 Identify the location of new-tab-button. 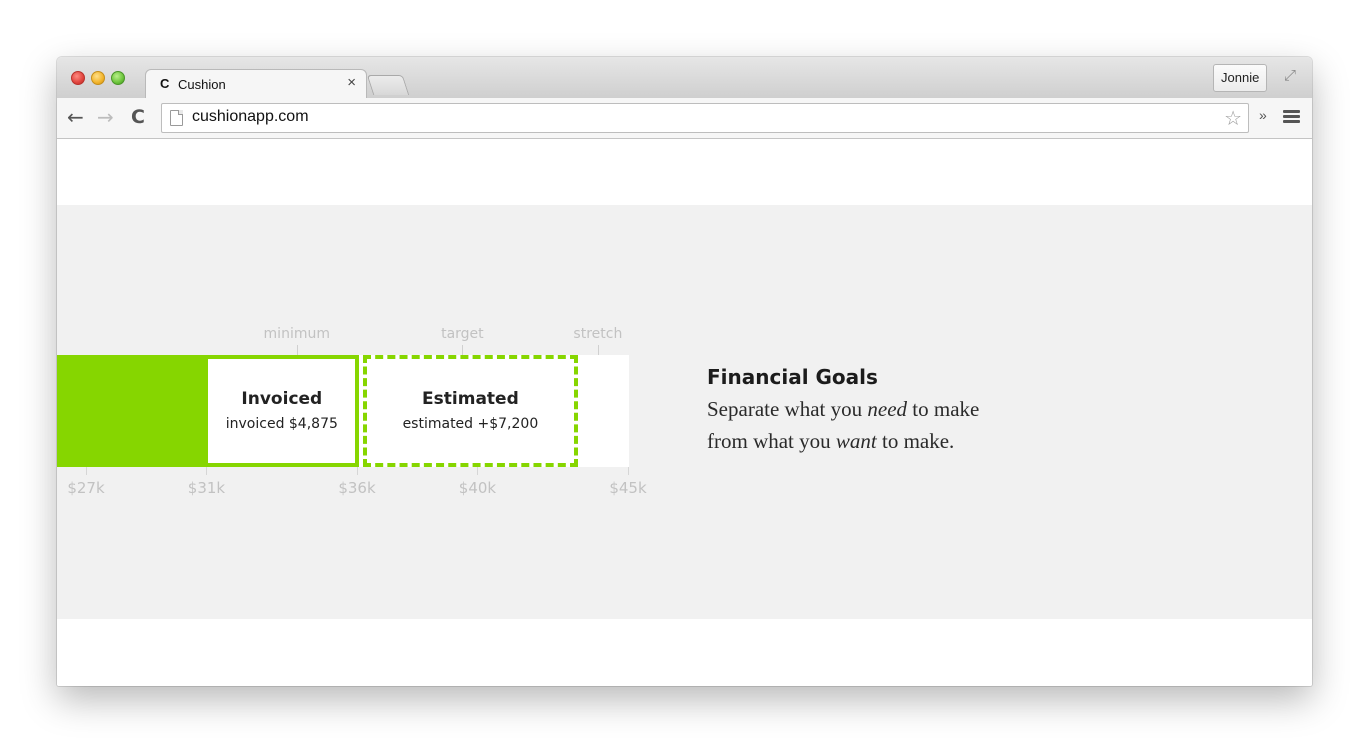
(388, 85).